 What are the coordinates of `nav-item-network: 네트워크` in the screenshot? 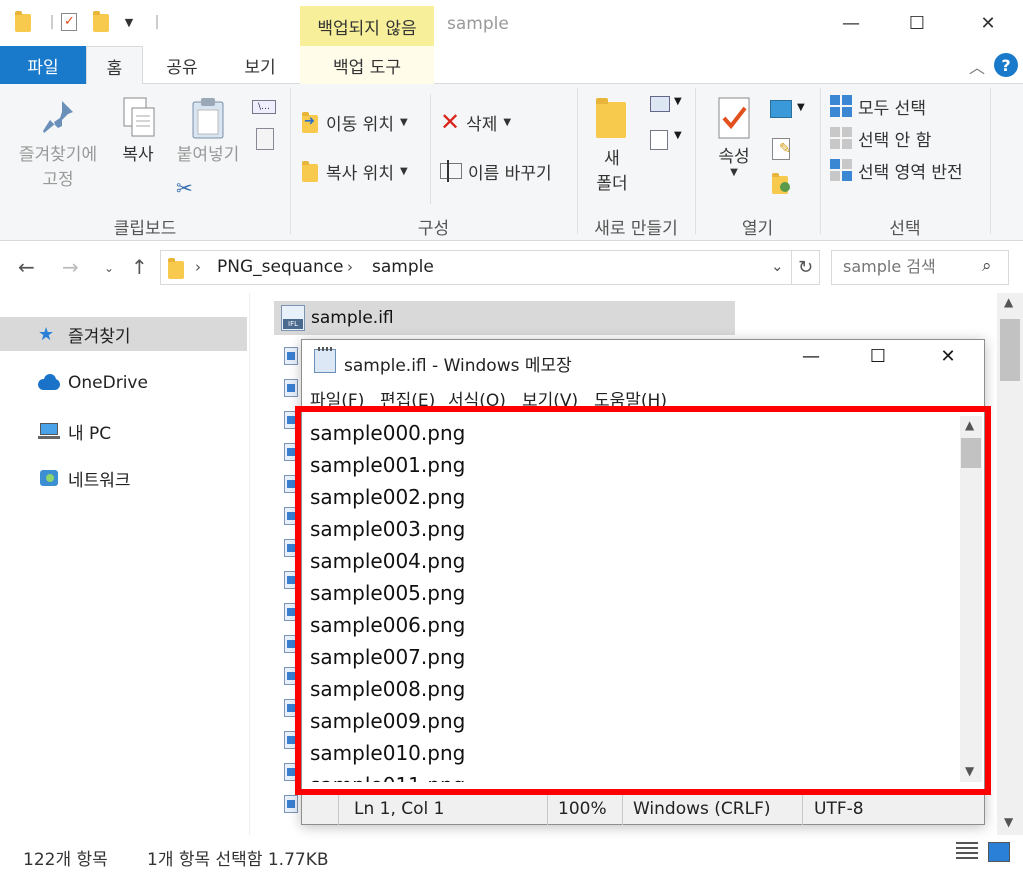 It's located at (123, 478).